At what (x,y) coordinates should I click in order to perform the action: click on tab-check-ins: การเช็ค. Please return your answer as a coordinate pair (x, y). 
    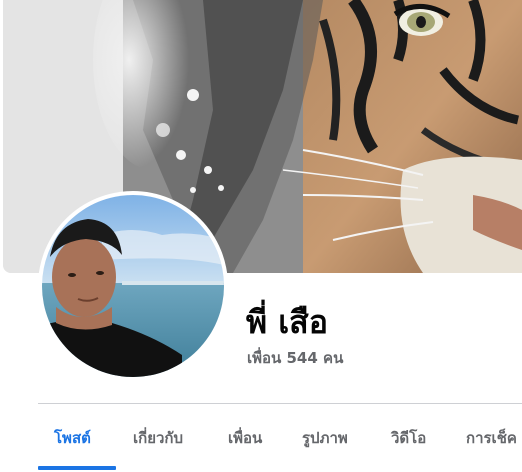
    Looking at the image, I should click on (491, 437).